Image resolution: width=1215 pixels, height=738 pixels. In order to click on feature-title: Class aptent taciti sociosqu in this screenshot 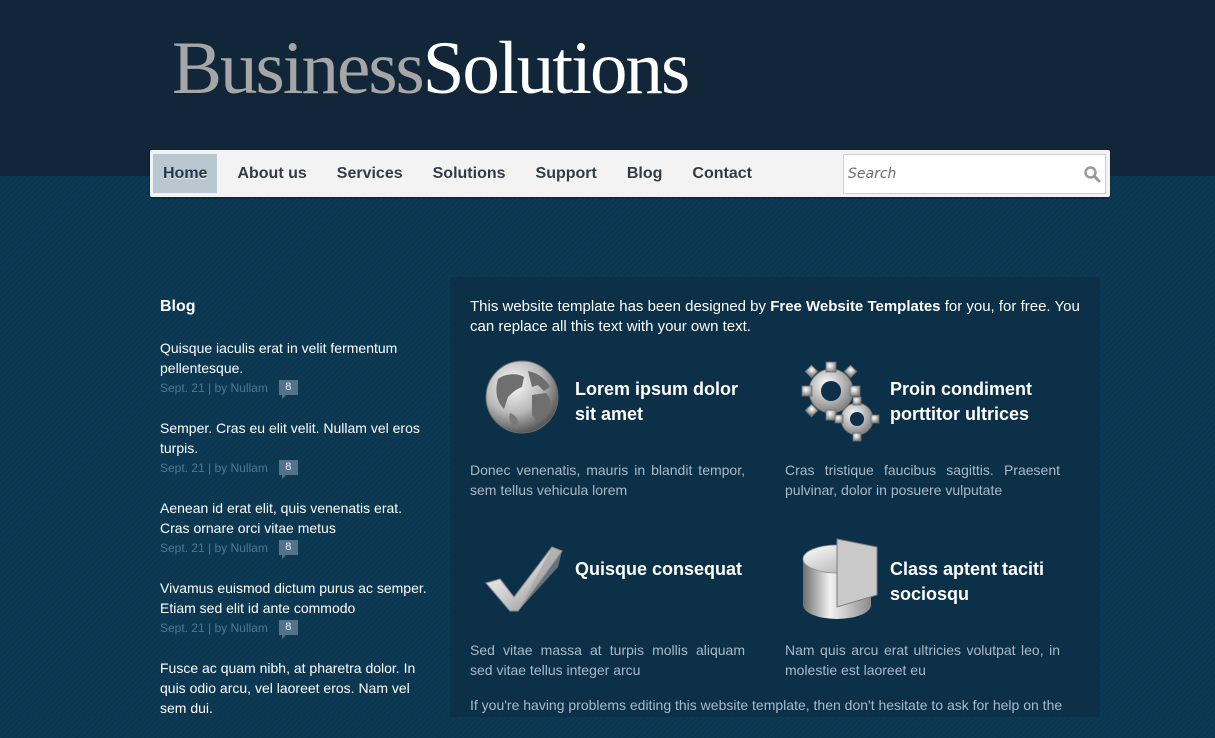, I will do `click(967, 581)`.